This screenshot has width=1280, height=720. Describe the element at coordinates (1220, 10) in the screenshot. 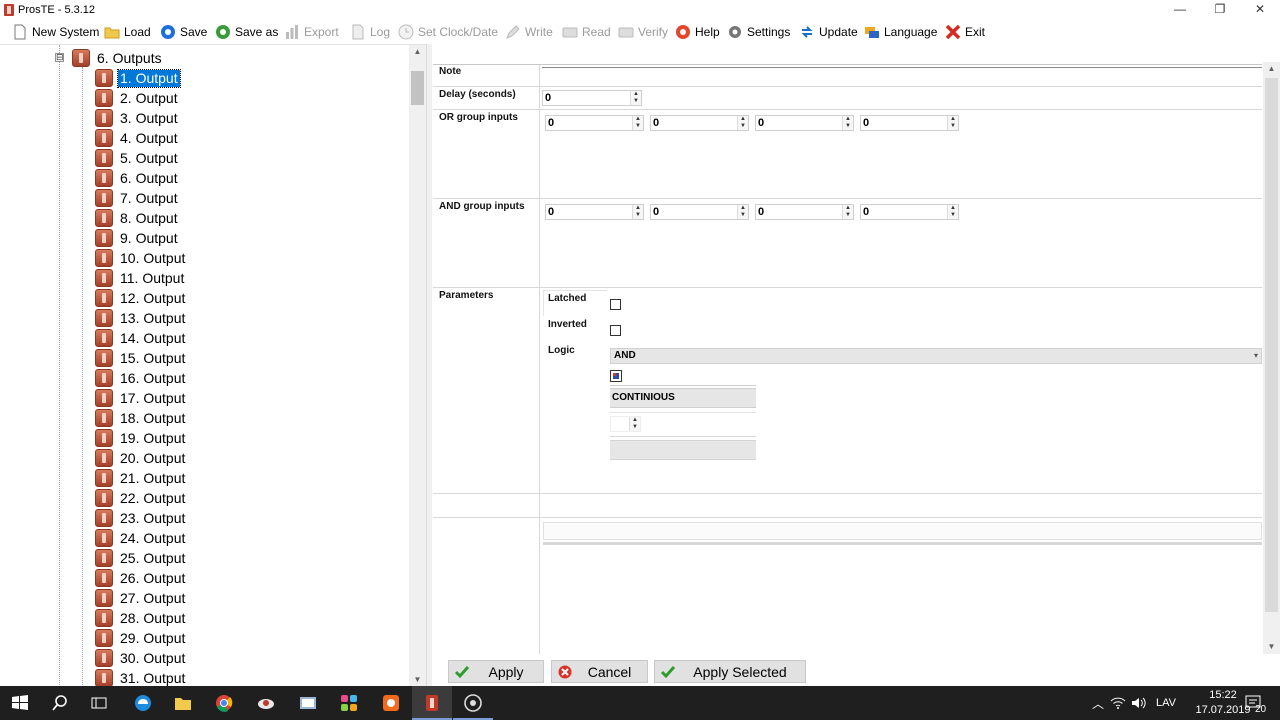

I see `restore-button: ❐` at that location.